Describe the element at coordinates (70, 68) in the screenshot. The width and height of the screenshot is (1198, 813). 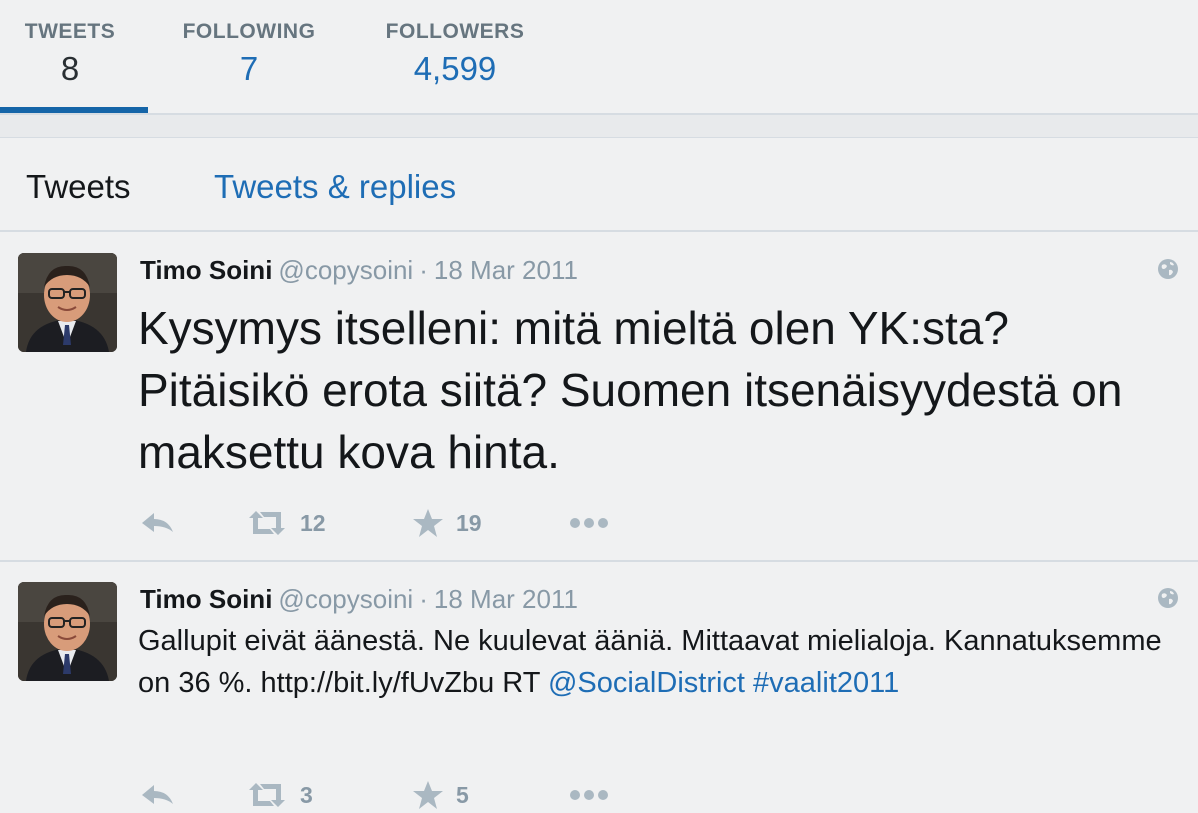
I see `stat-tweets-value: 8` at that location.